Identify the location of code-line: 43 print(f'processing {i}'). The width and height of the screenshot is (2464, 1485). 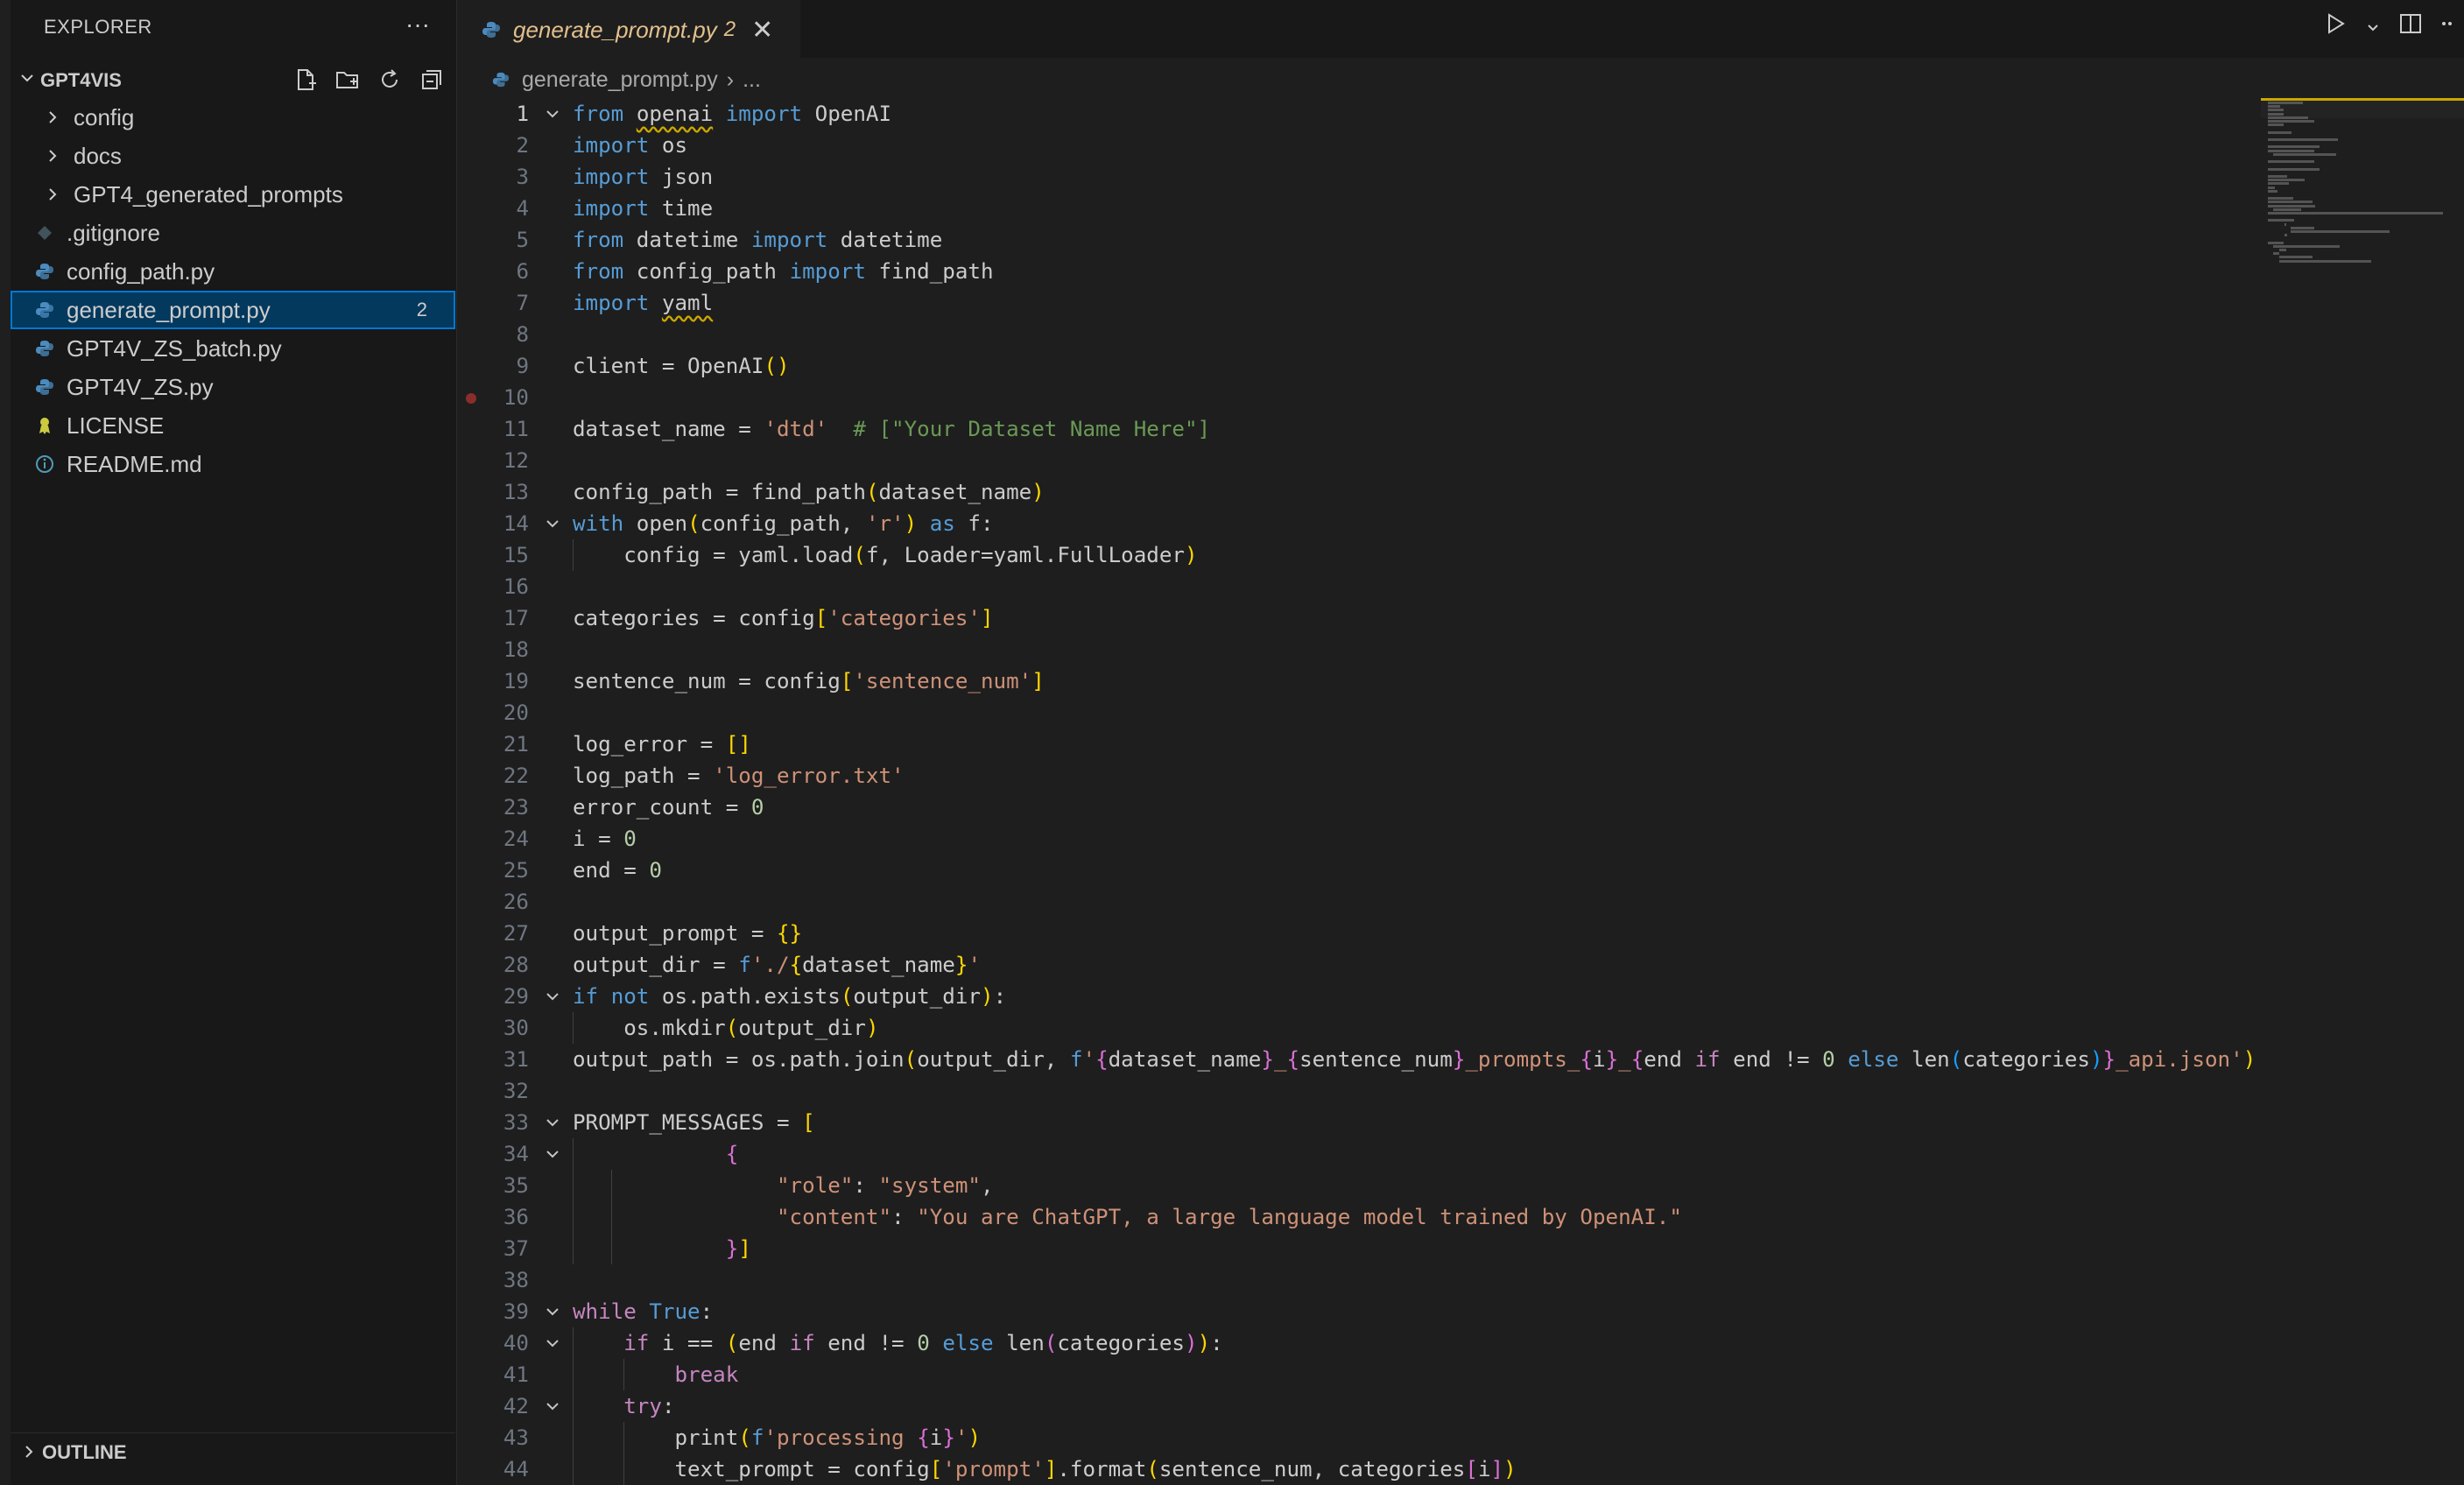
(1359, 1437).